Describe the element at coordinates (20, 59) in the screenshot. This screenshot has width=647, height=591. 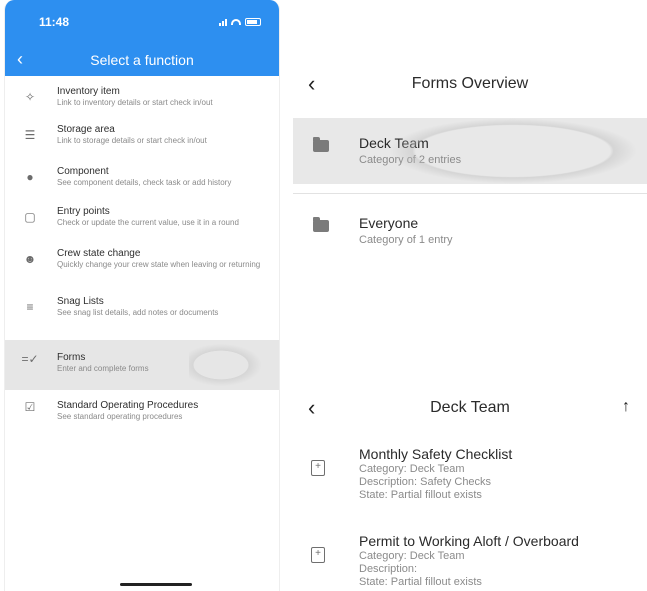
I see `back-icon: ‹` at that location.